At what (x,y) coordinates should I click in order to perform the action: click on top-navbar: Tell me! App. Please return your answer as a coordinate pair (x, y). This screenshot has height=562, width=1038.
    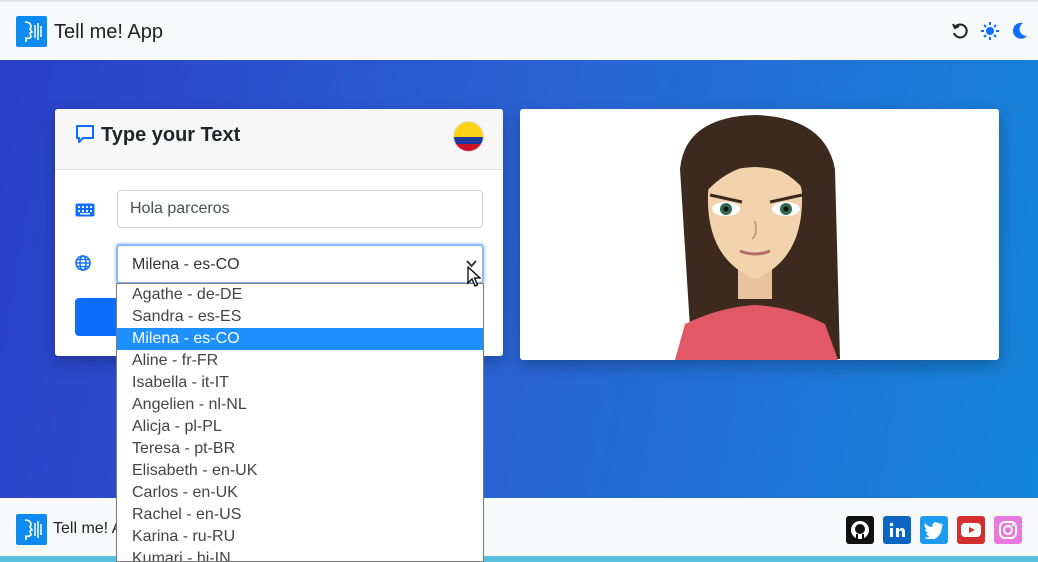
    Looking at the image, I should click on (519, 30).